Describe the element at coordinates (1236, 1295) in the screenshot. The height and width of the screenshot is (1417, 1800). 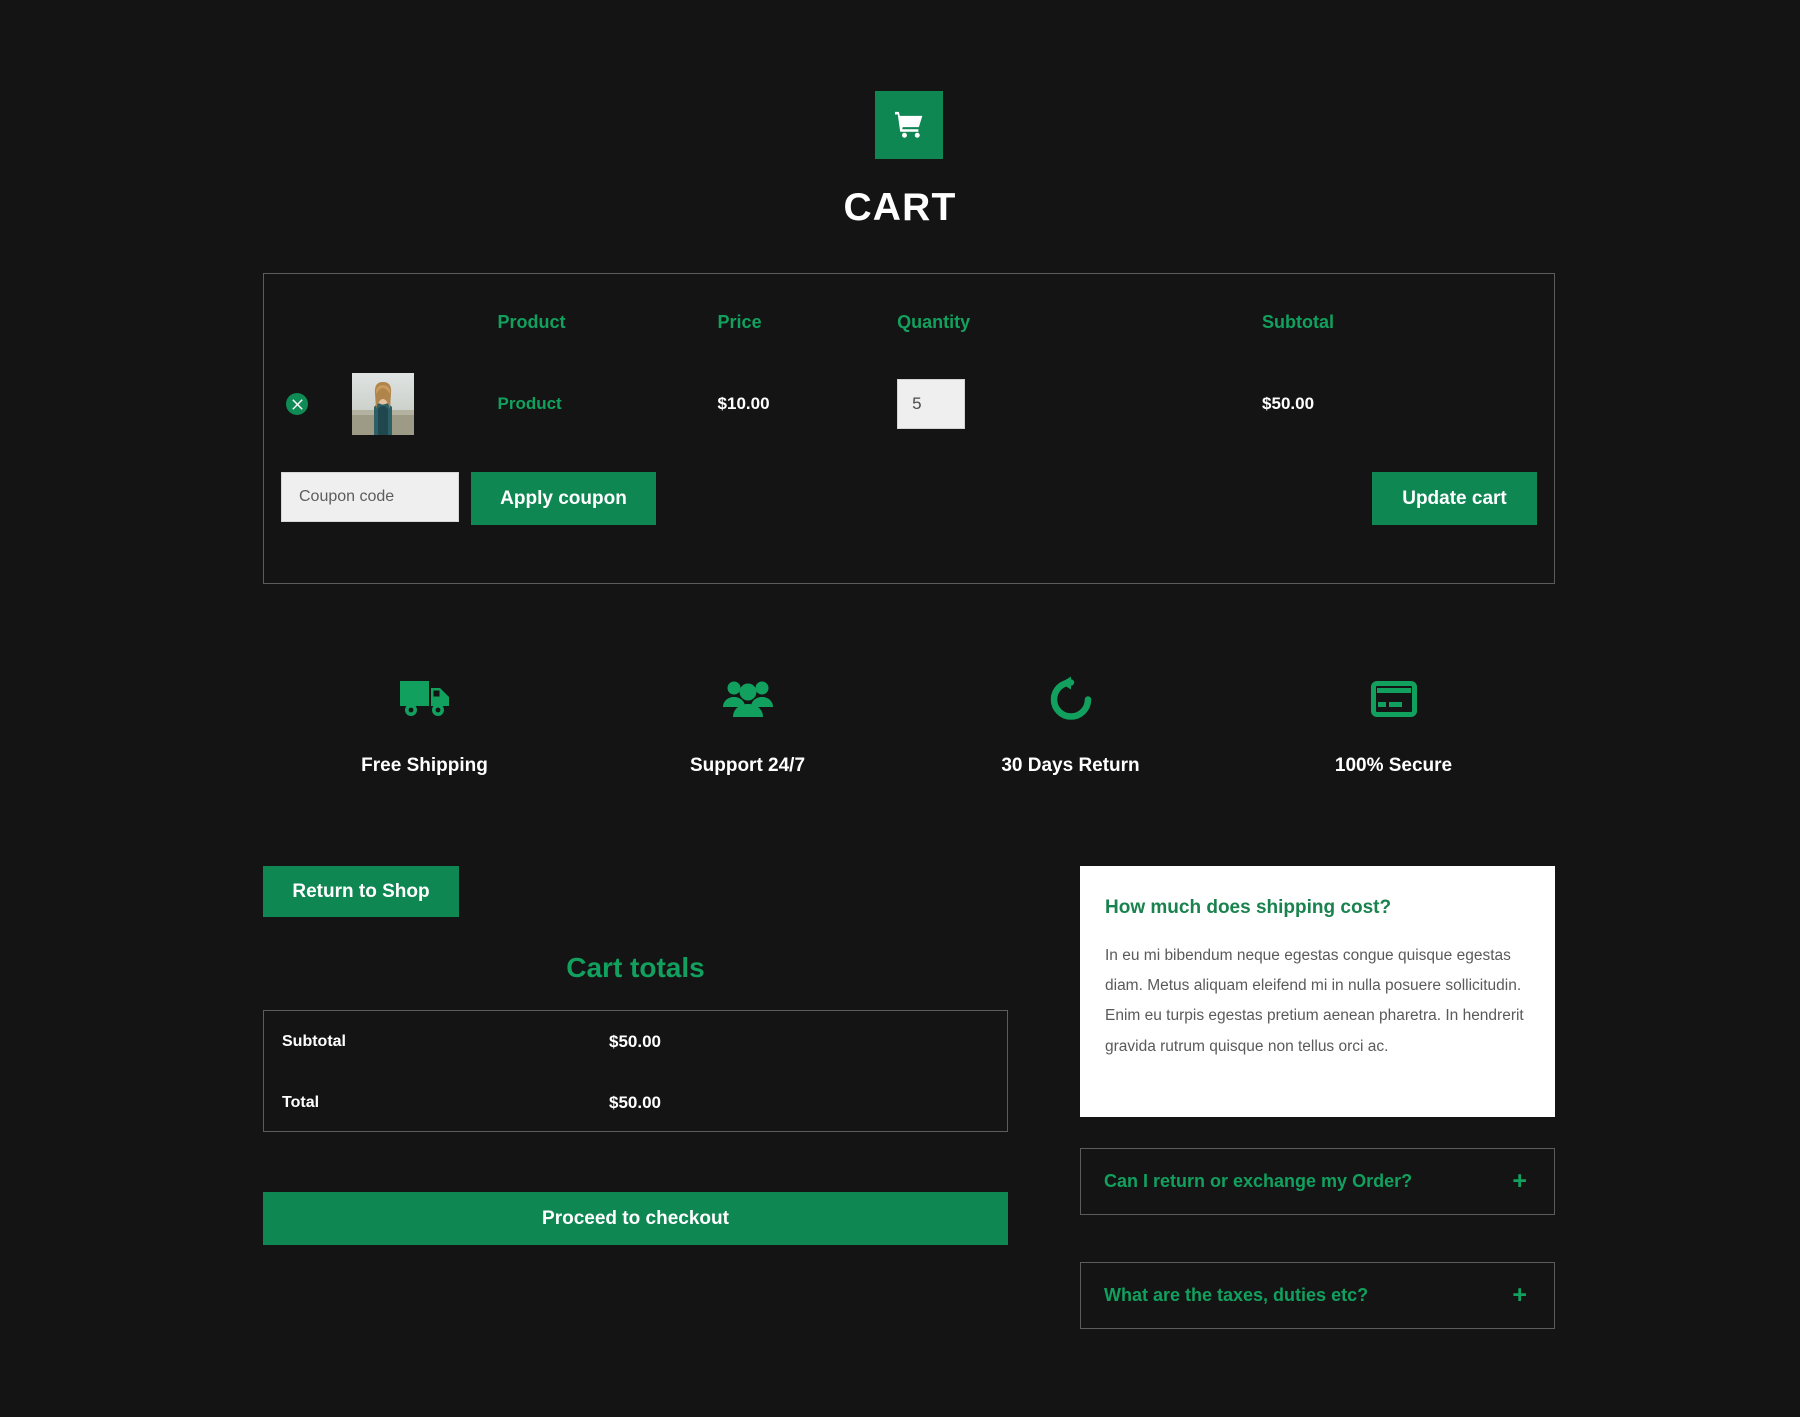
I see `faq-question: What are the taxes, duties etc?` at that location.